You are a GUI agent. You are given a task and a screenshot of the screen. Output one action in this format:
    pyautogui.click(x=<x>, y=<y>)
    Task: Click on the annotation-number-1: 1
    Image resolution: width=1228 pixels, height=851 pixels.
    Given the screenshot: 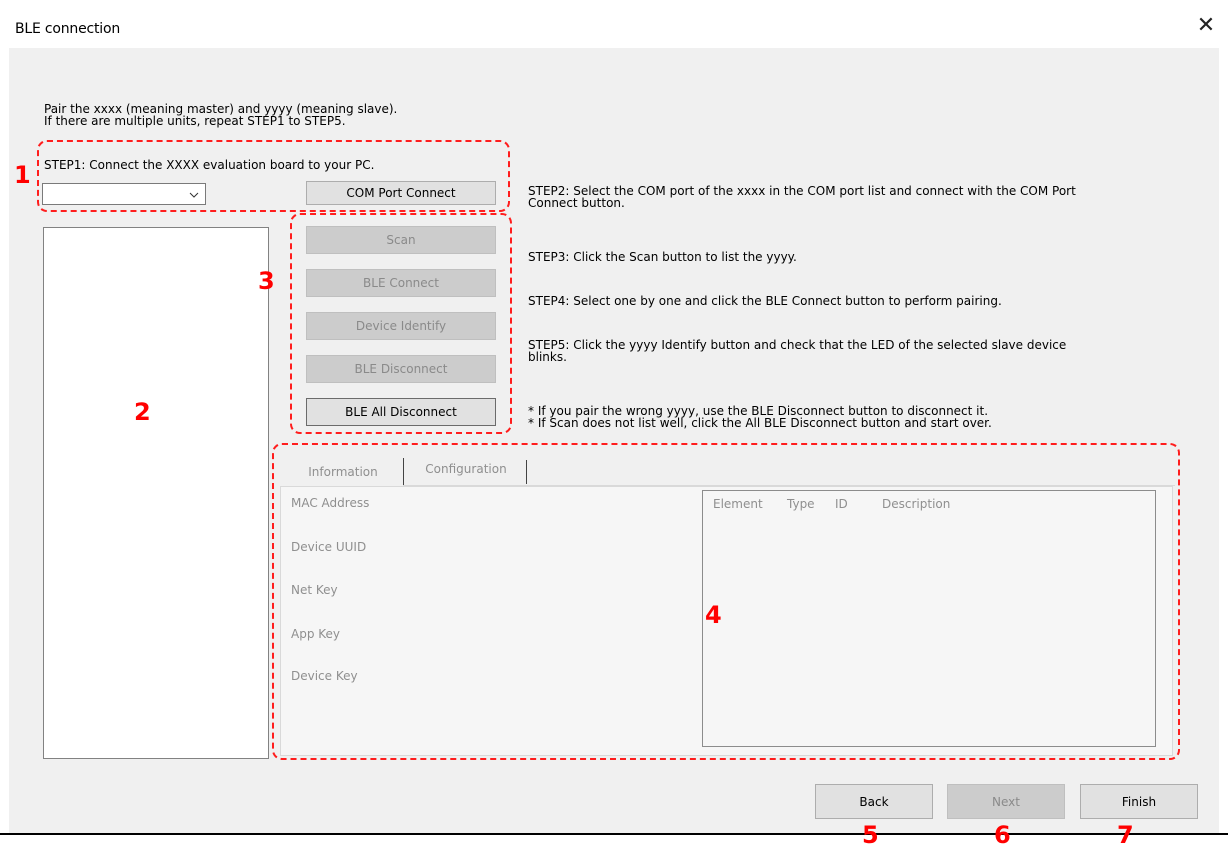 What is the action you would take?
    pyautogui.click(x=22, y=175)
    